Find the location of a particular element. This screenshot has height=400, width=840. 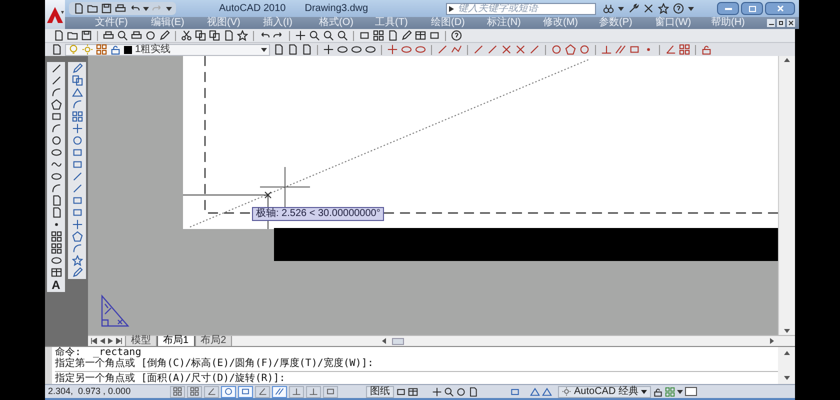

help-icon is located at coordinates (456, 35).